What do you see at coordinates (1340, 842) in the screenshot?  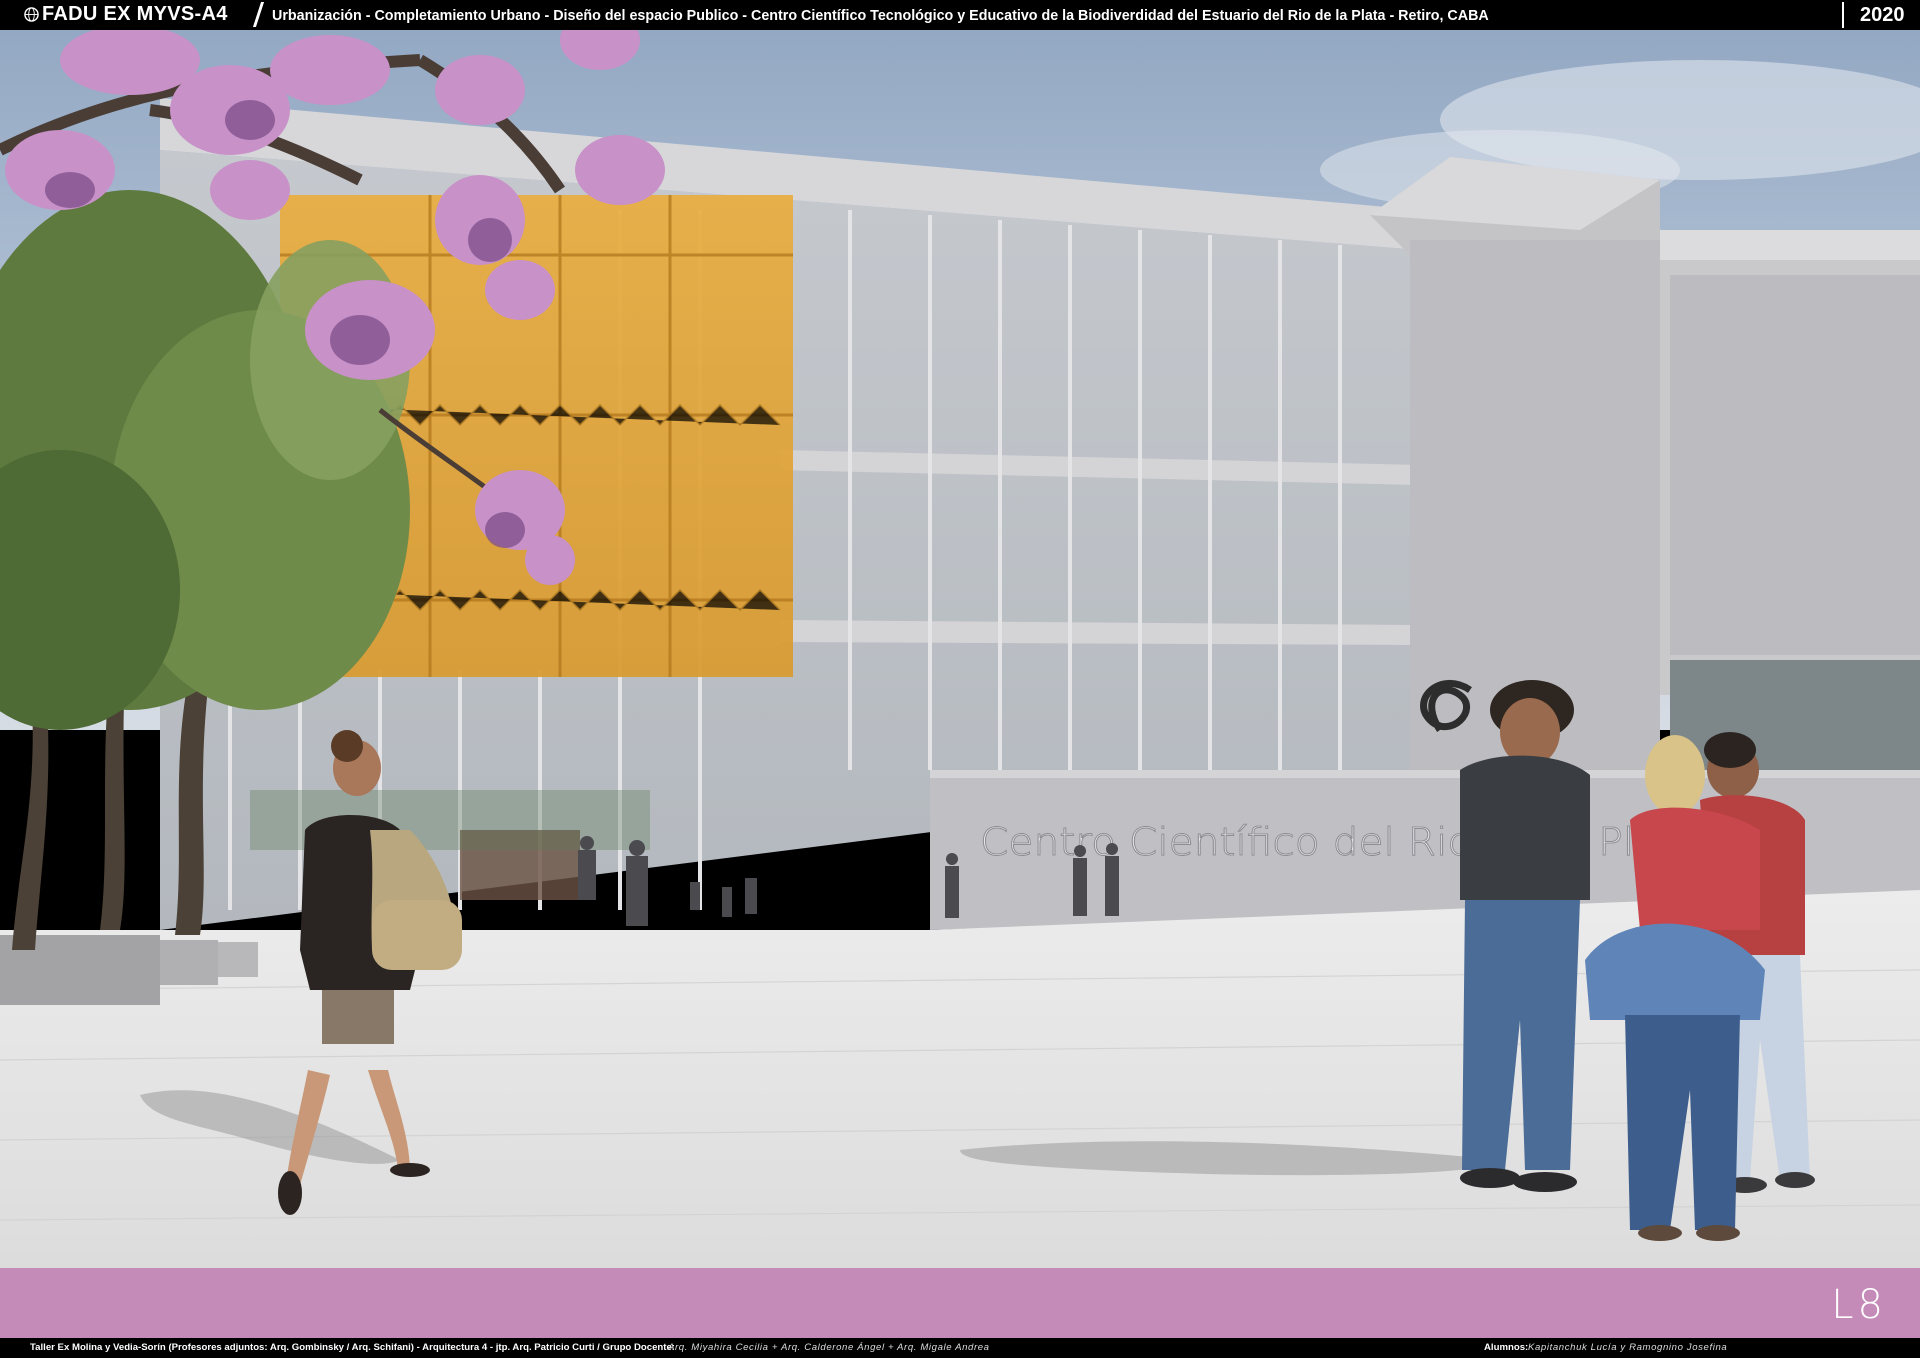 I see `wall-sign-text: Centro Científico del Rio de la Plata` at bounding box center [1340, 842].